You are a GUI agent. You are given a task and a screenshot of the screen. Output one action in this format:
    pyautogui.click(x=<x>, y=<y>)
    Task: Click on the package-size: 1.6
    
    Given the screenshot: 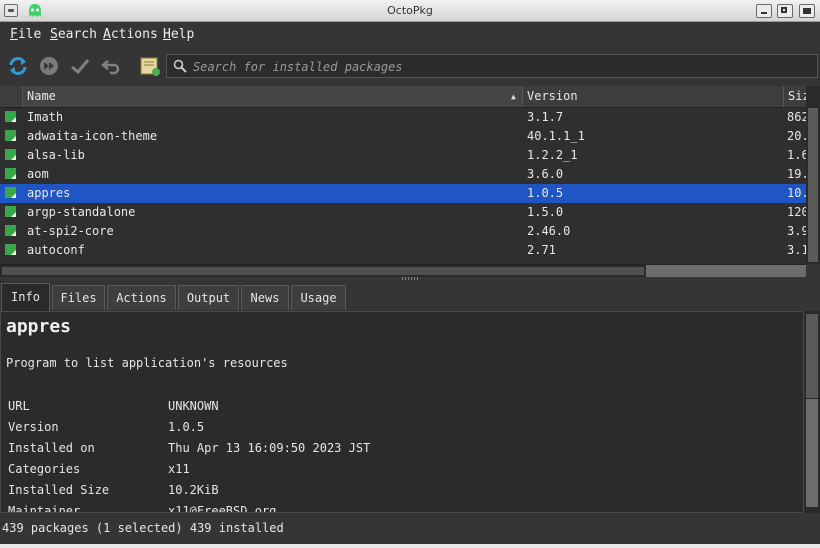 What is the action you would take?
    pyautogui.click(x=796, y=155)
    